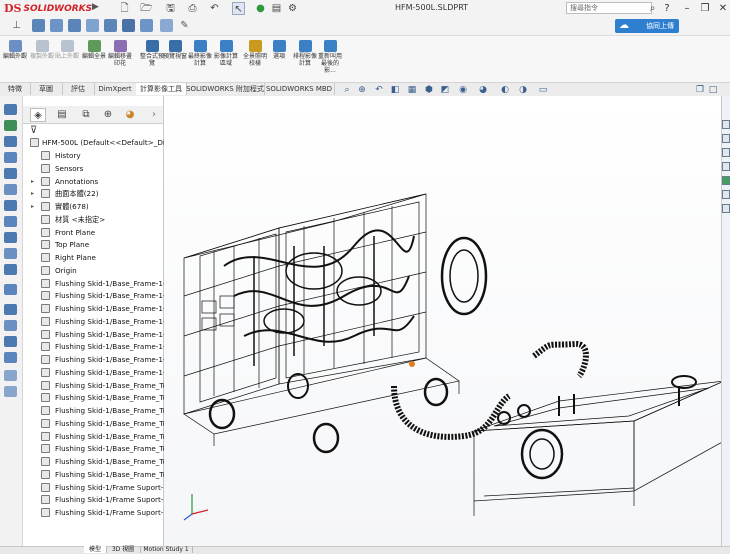  What do you see at coordinates (46, 89) in the screenshot?
I see `tab-2: 草圖` at bounding box center [46, 89].